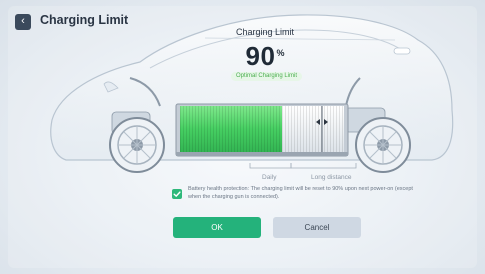 The image size is (485, 274). Describe the element at coordinates (402, 51) in the screenshot. I see `headlight` at that location.